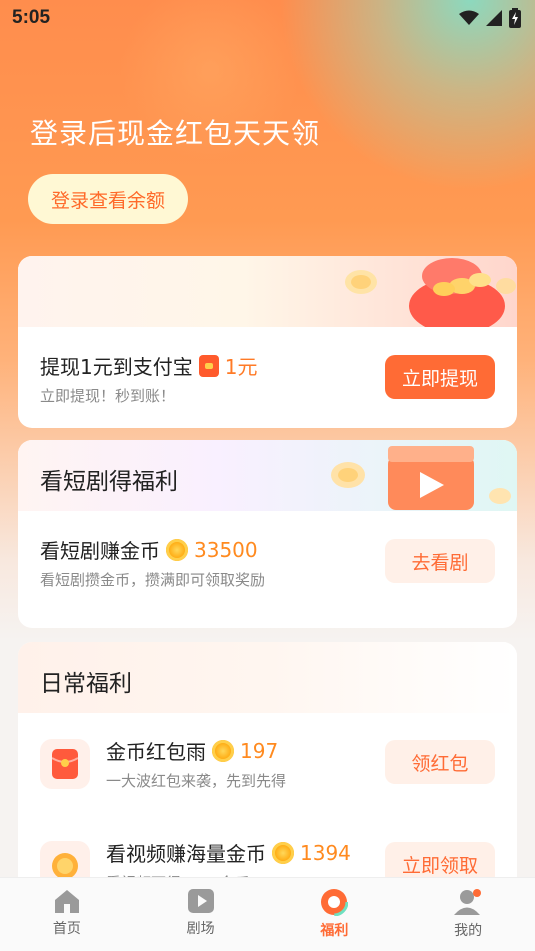 The image size is (535, 951). What do you see at coordinates (175, 133) in the screenshot?
I see `hero-title: 登录后现金红包天天领` at bounding box center [175, 133].